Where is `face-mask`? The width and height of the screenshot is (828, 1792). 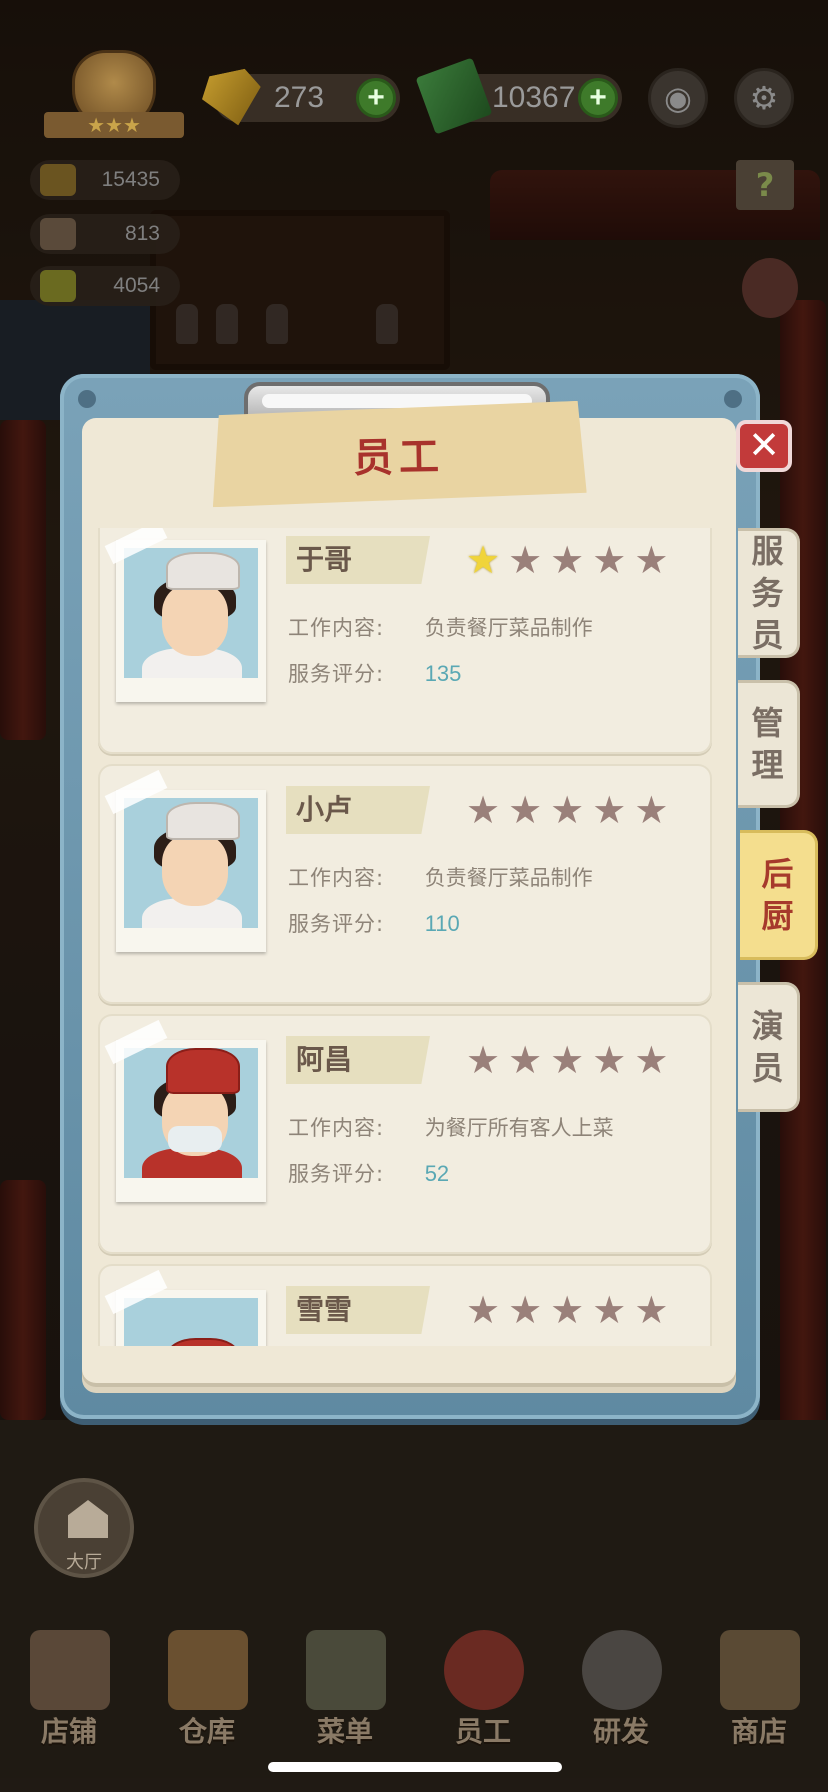
face-mask is located at coordinates (195, 1139).